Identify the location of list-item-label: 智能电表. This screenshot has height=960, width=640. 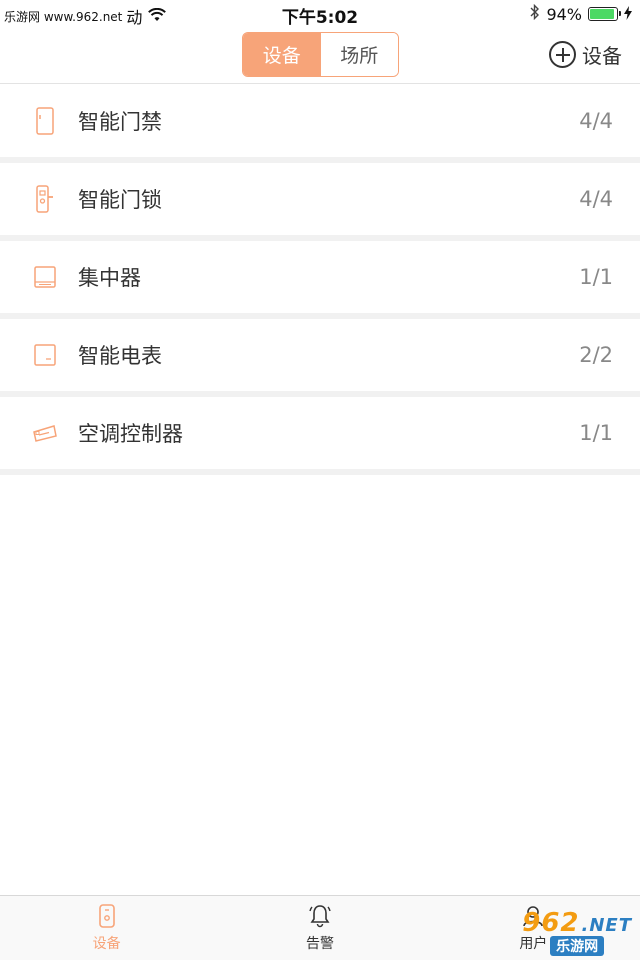
(120, 356).